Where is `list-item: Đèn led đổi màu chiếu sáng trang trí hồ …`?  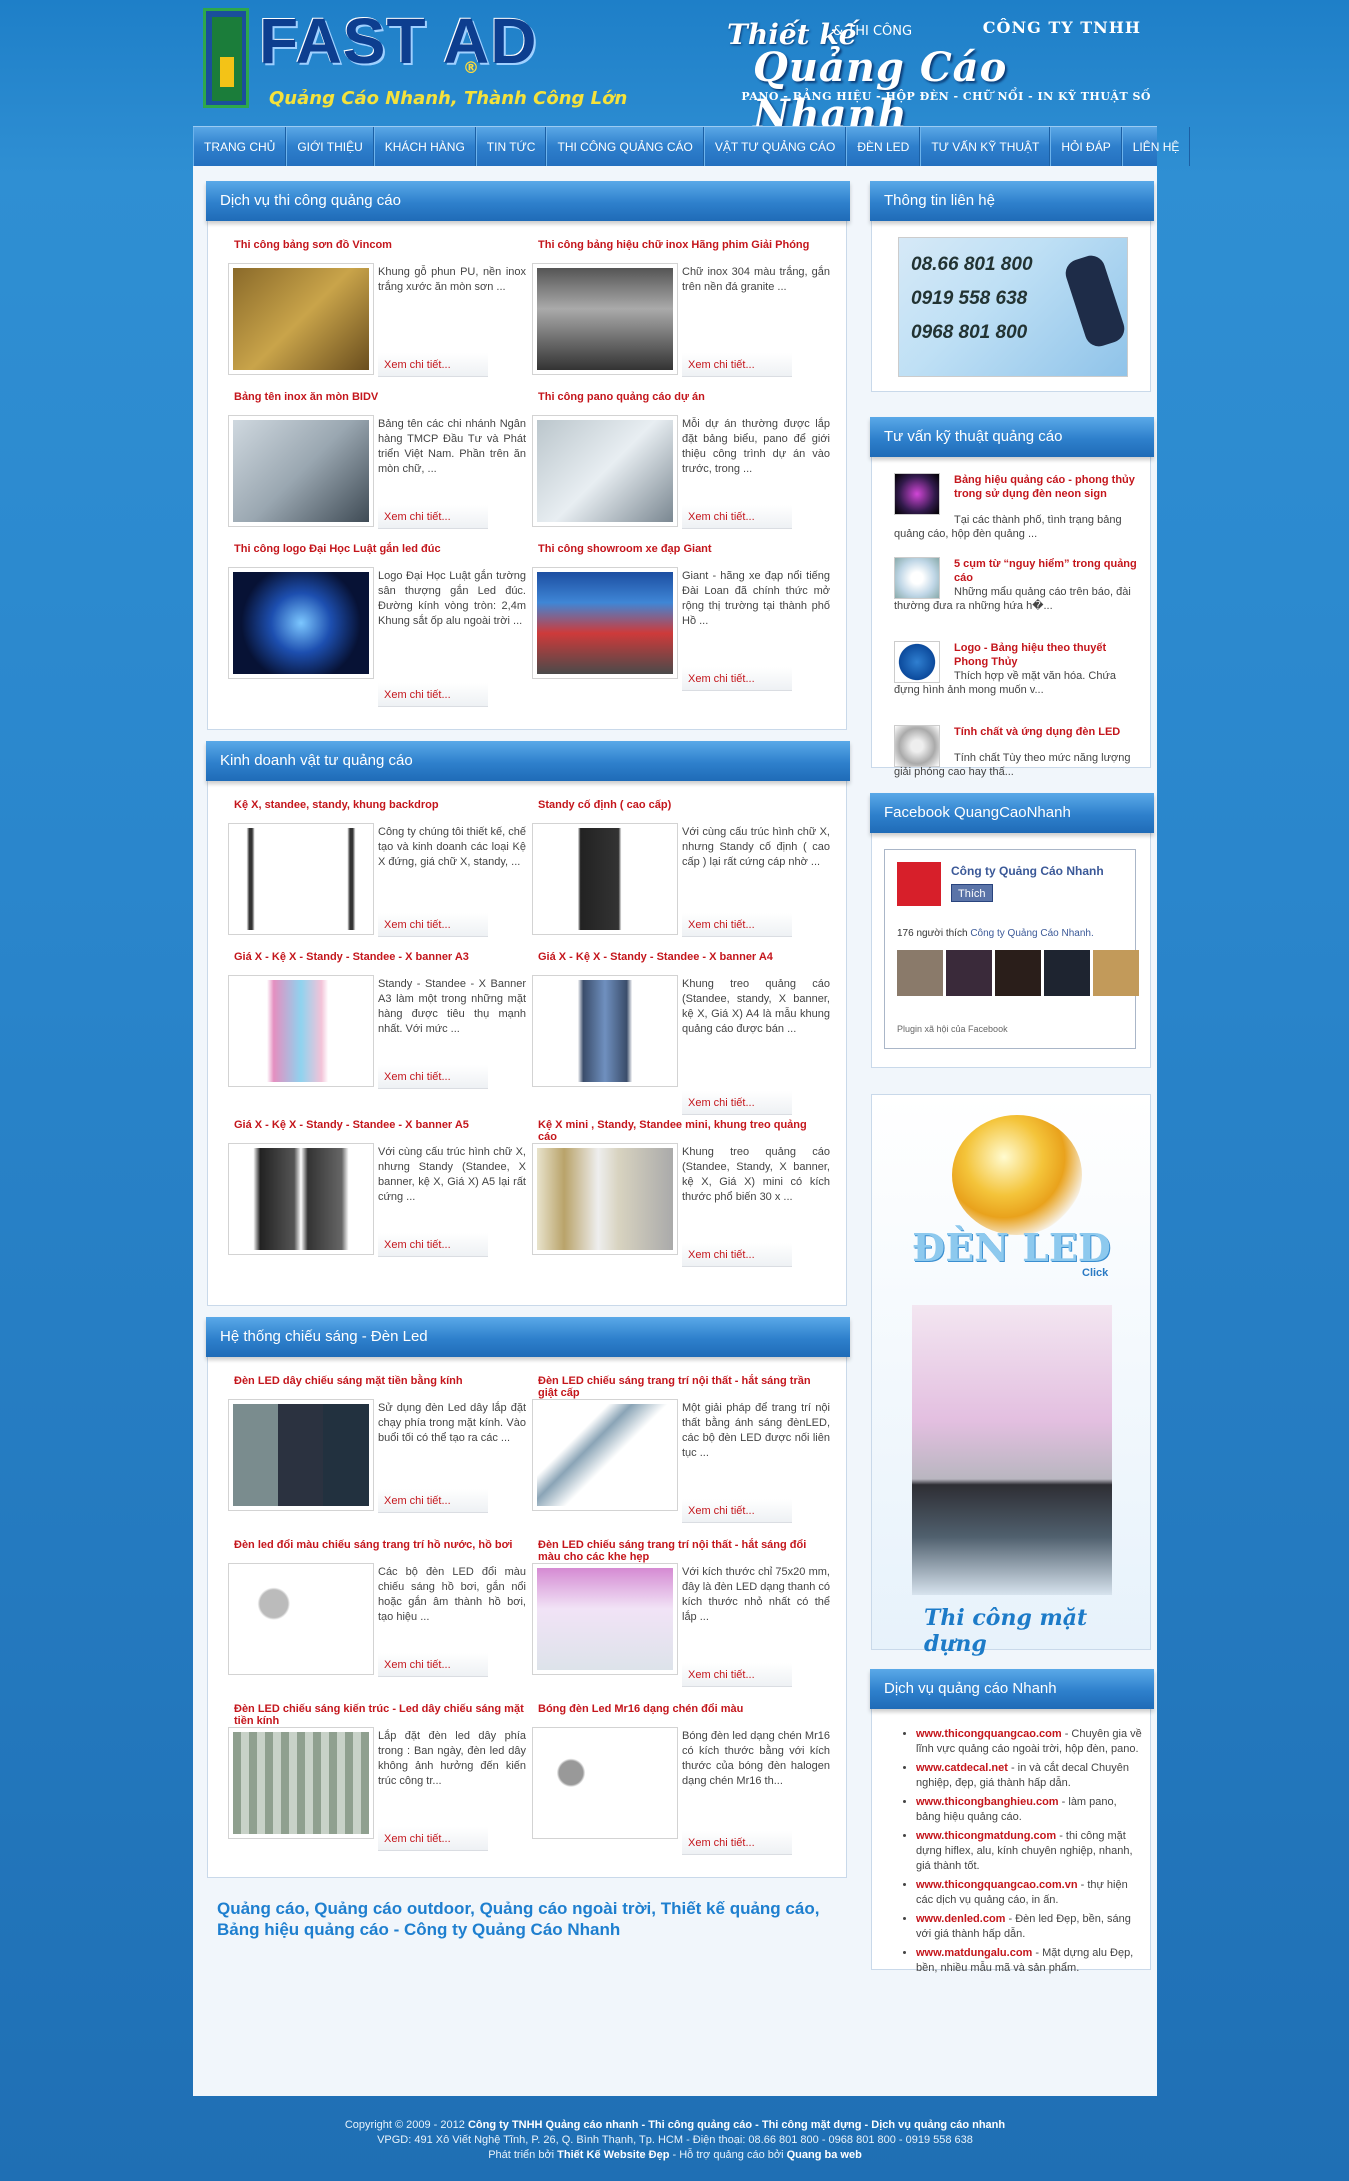 list-item: Đèn led đổi màu chiếu sáng trang trí hồ … is located at coordinates (377, 1619).